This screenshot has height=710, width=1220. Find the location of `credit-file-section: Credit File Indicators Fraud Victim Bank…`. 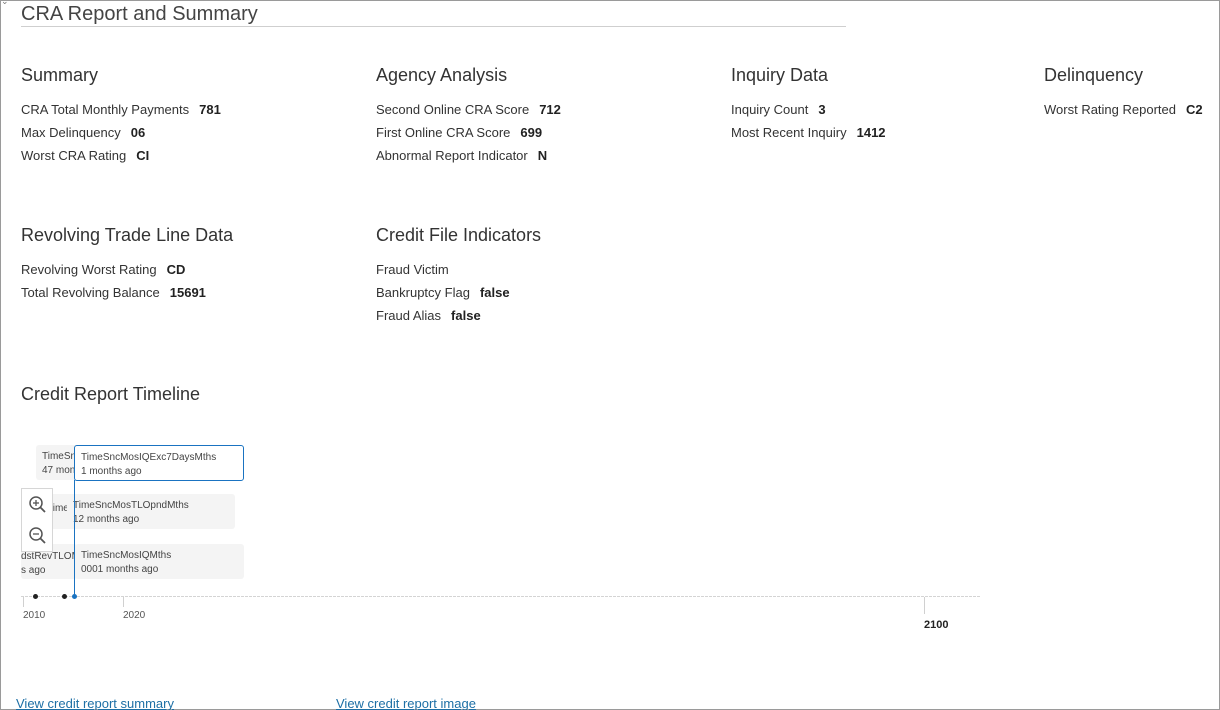

credit-file-section: Credit File Indicators Fraud Victim Bank… is located at coordinates (458, 275).